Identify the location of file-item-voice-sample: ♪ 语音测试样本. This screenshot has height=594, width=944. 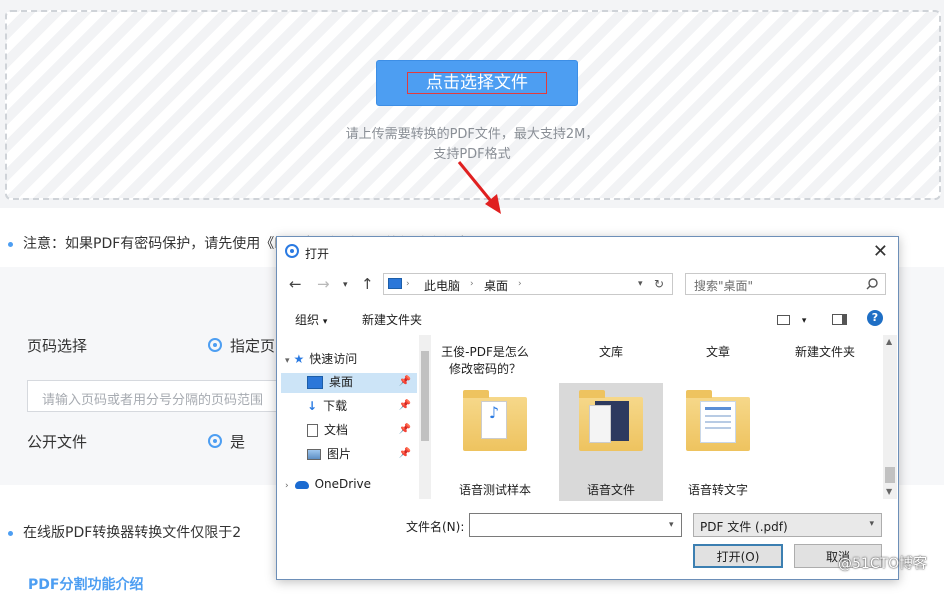
(495, 442).